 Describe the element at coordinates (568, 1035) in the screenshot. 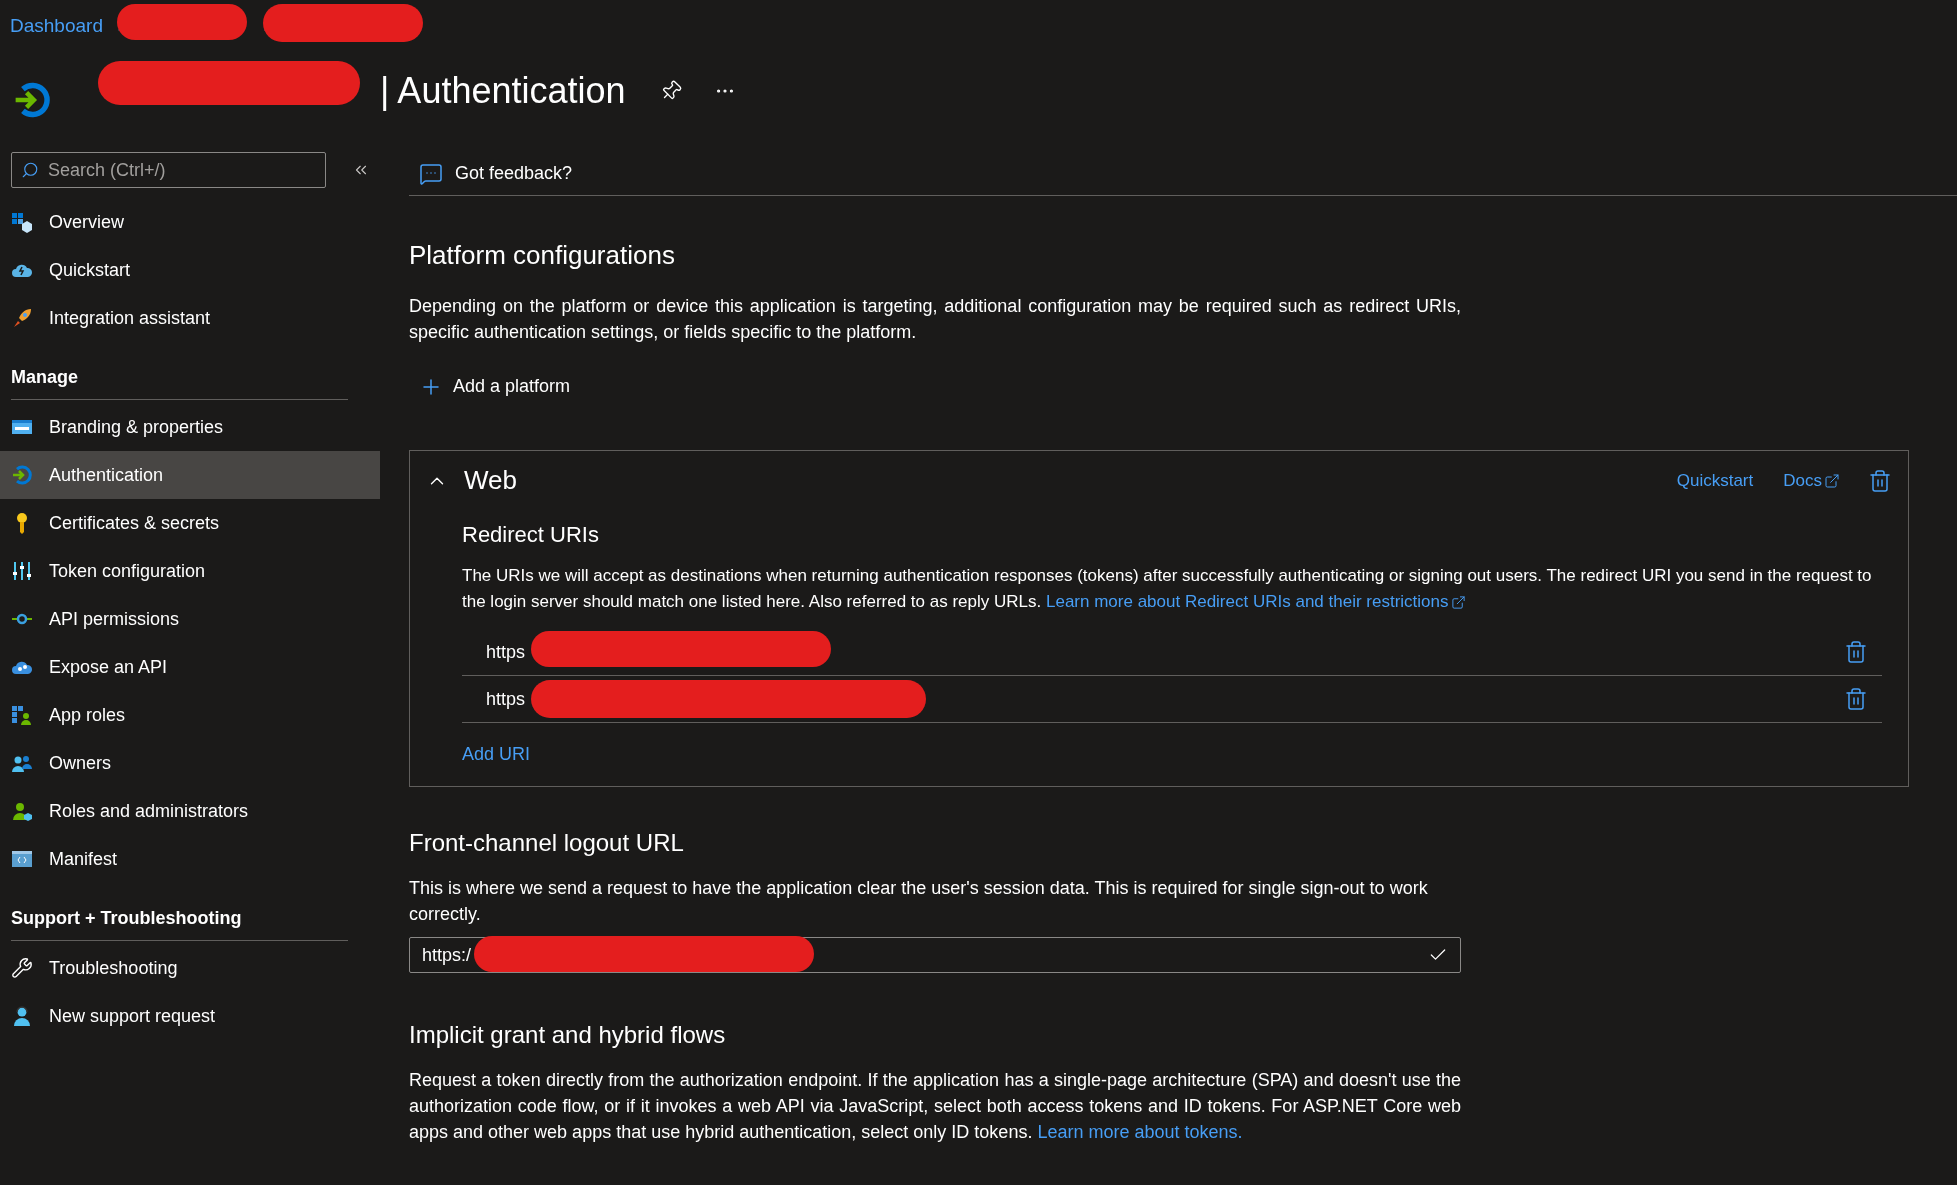

I see `section-title: Implicit grant and hybrid flows` at that location.